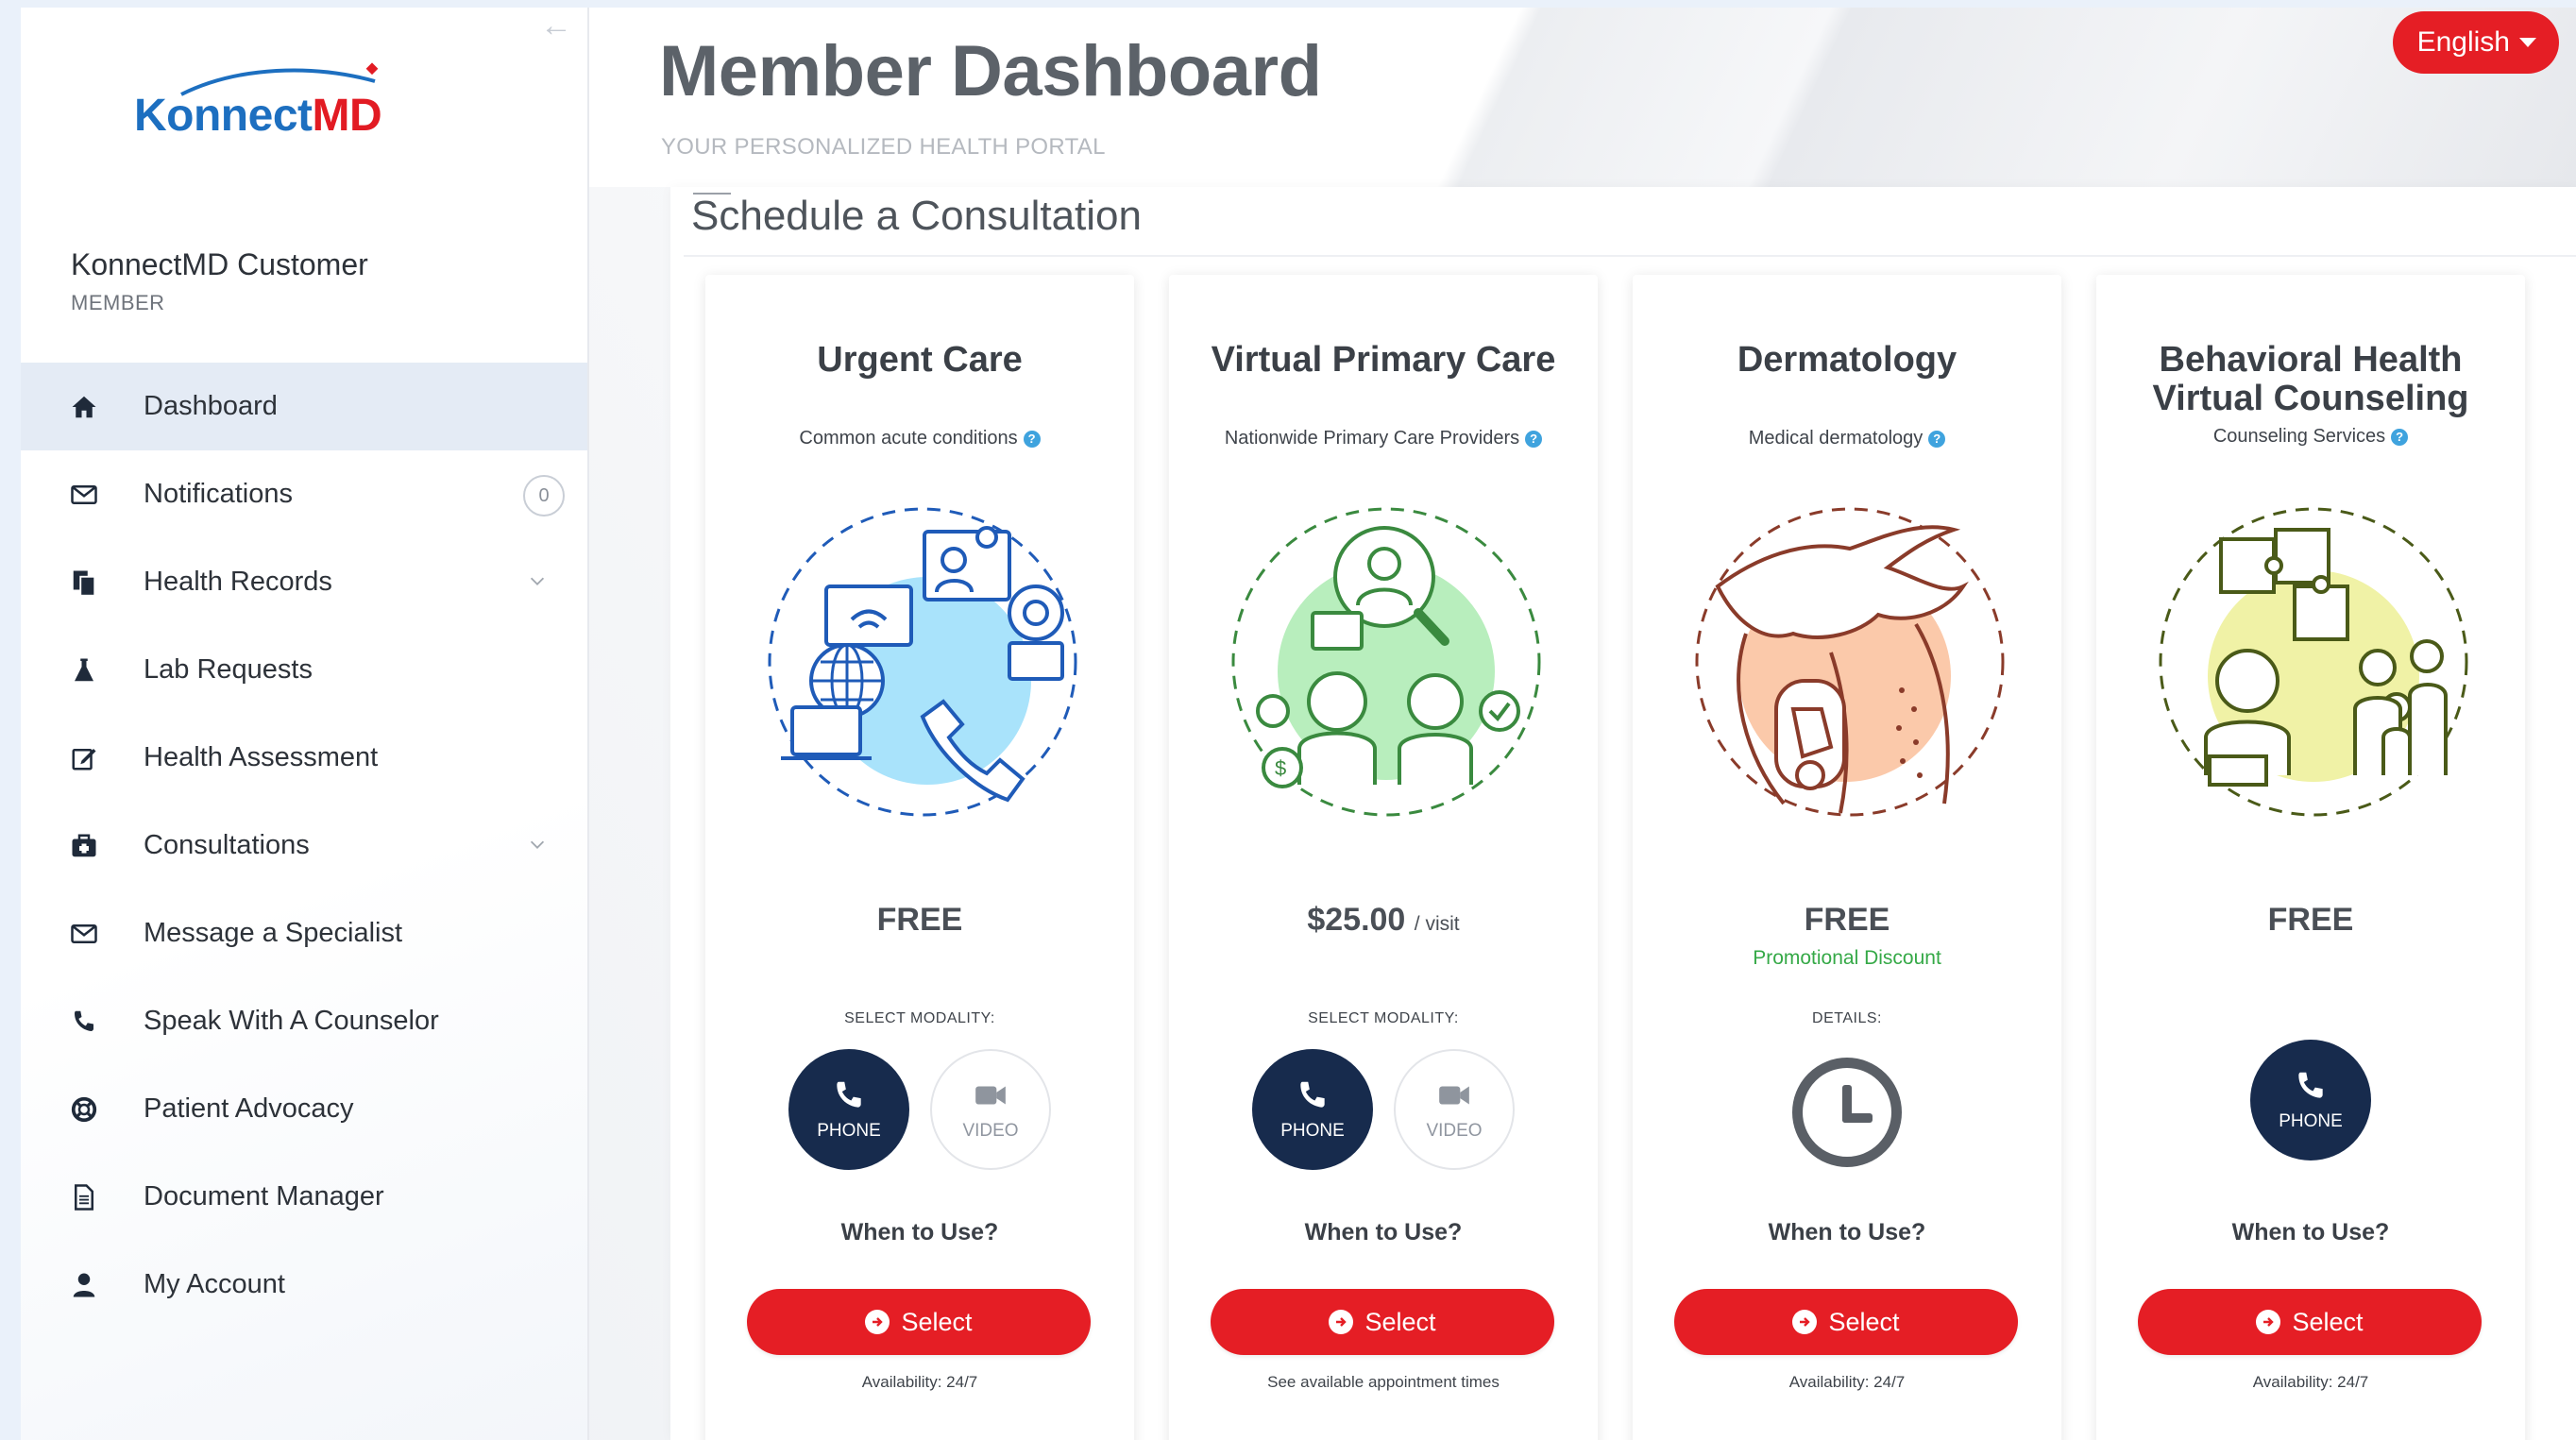 Image resolution: width=2576 pixels, height=1440 pixels. What do you see at coordinates (304, 494) in the screenshot?
I see `sidebar-item-notifications: Notifications 0` at bounding box center [304, 494].